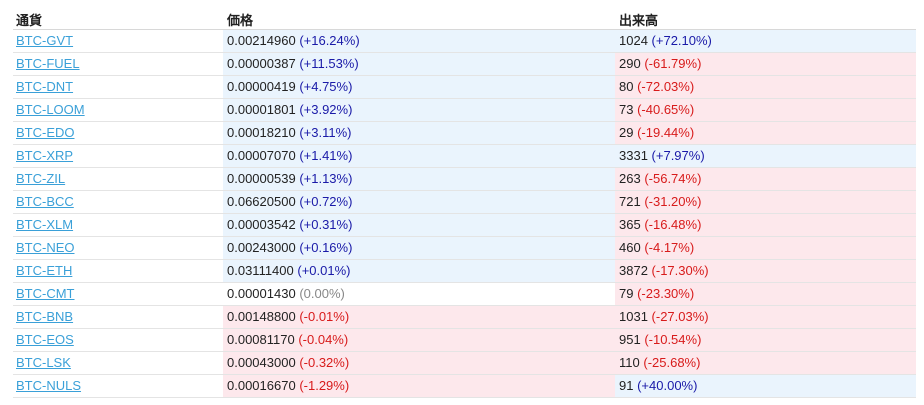 The height and width of the screenshot is (405, 924). I want to click on header-volume: 出来高, so click(639, 20).